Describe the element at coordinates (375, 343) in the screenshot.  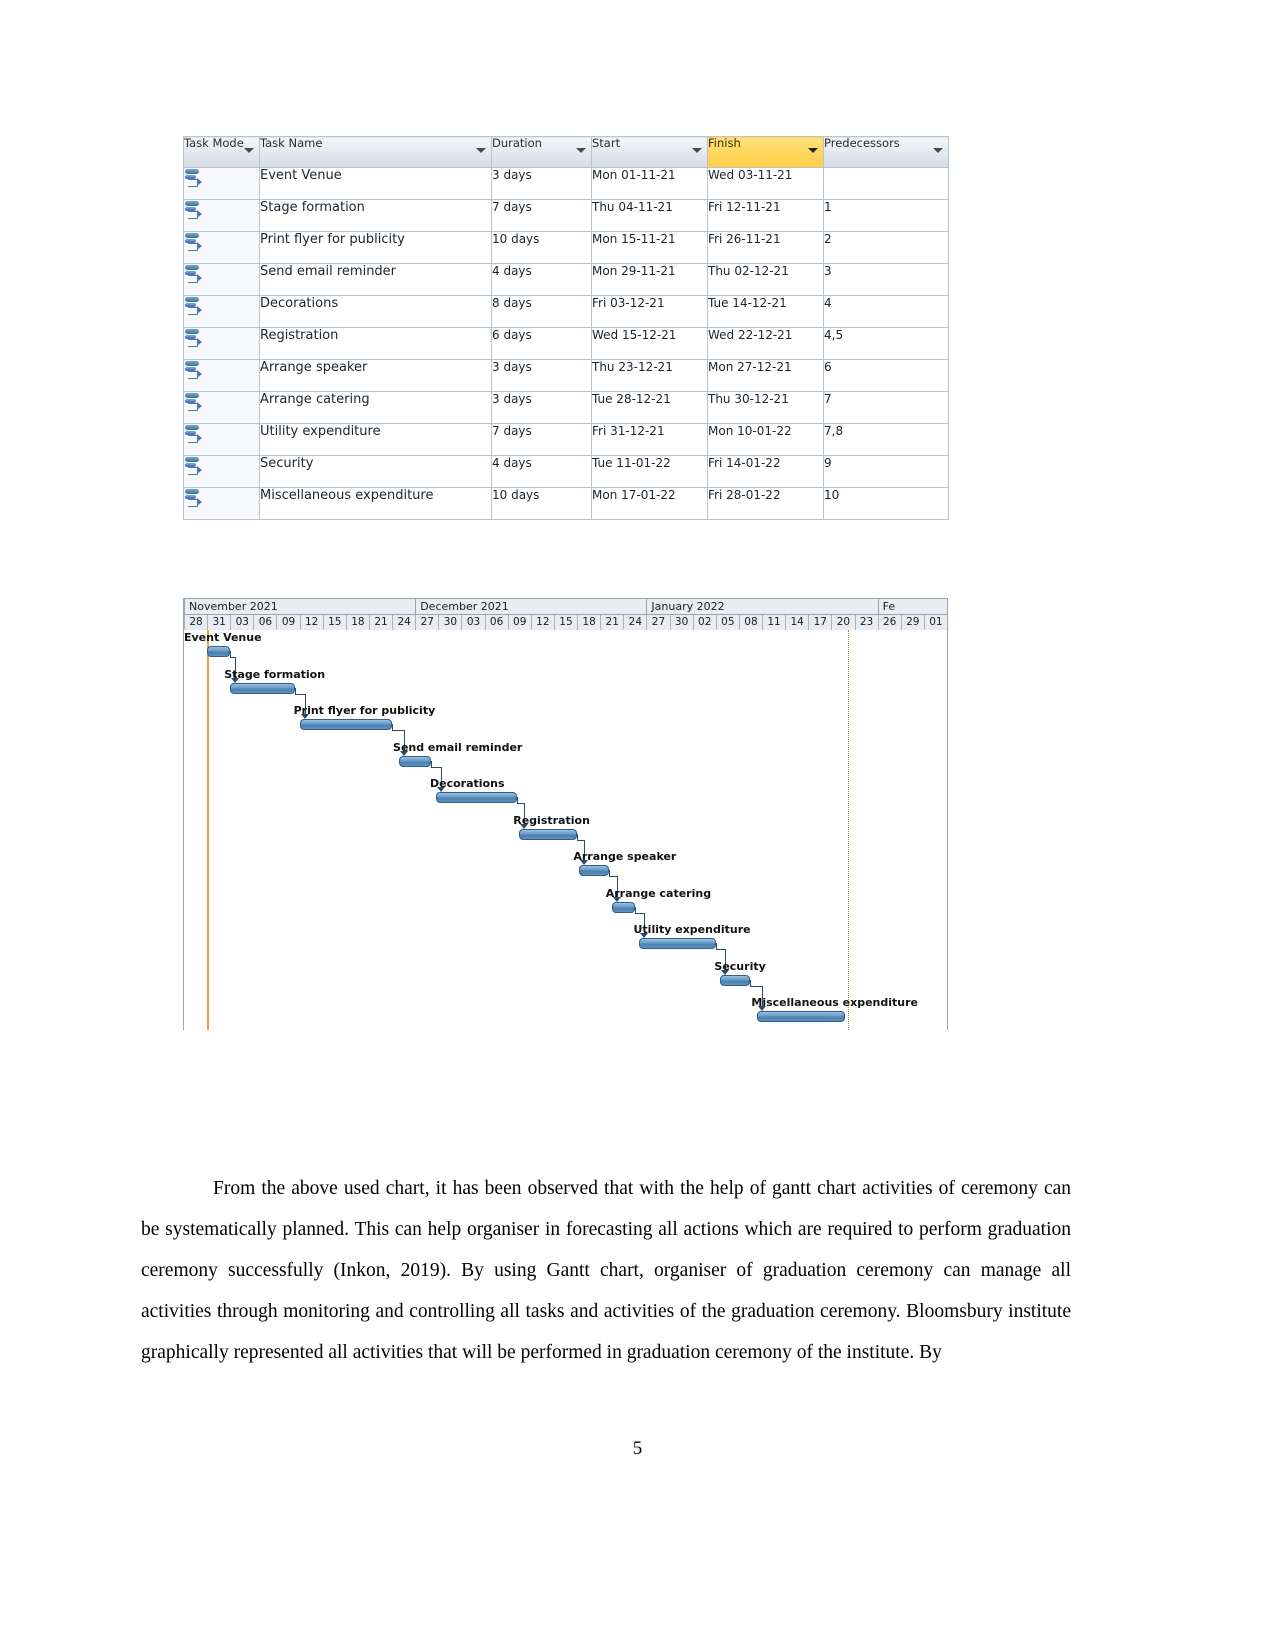
I see `cell-task-name: Registration` at that location.